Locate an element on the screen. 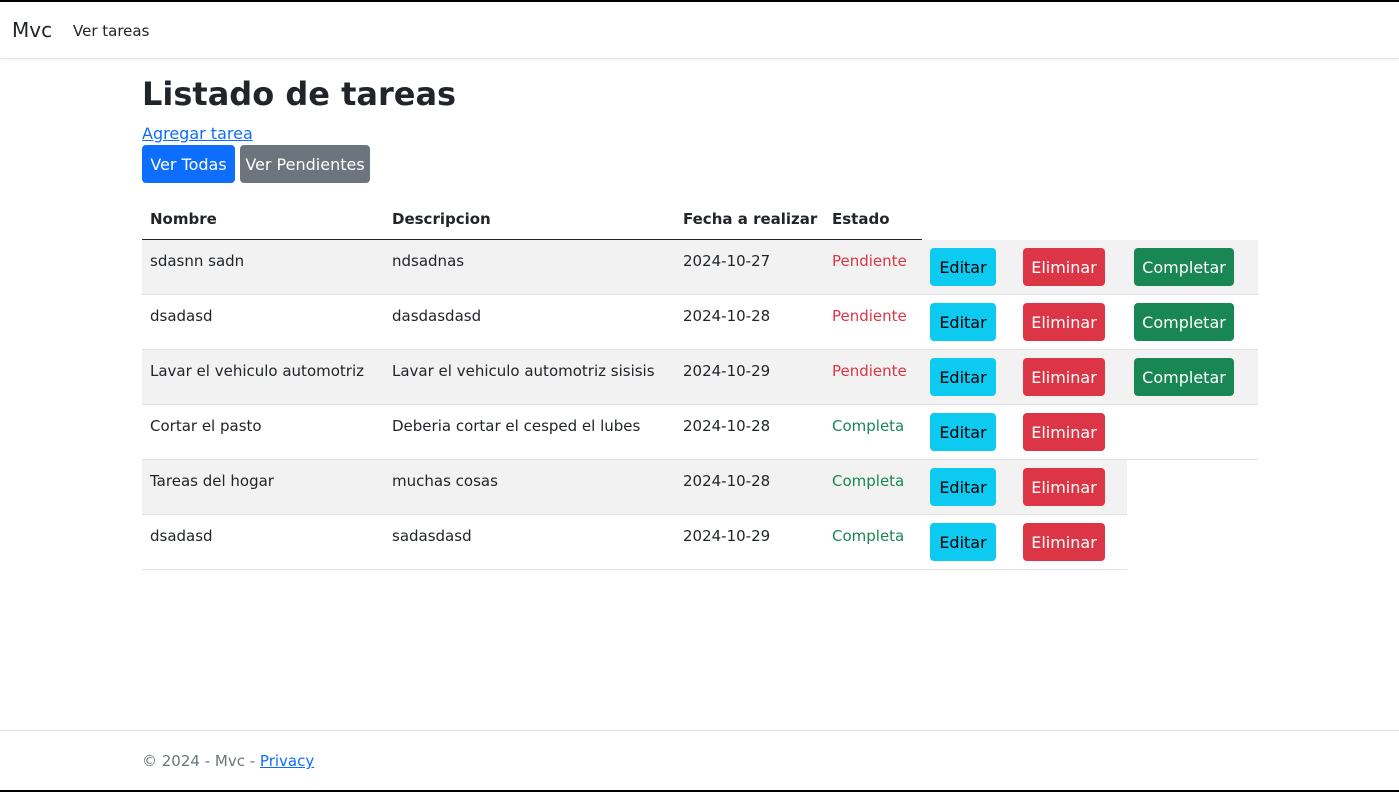 The width and height of the screenshot is (1399, 792). footer-divider is located at coordinates (699, 730).